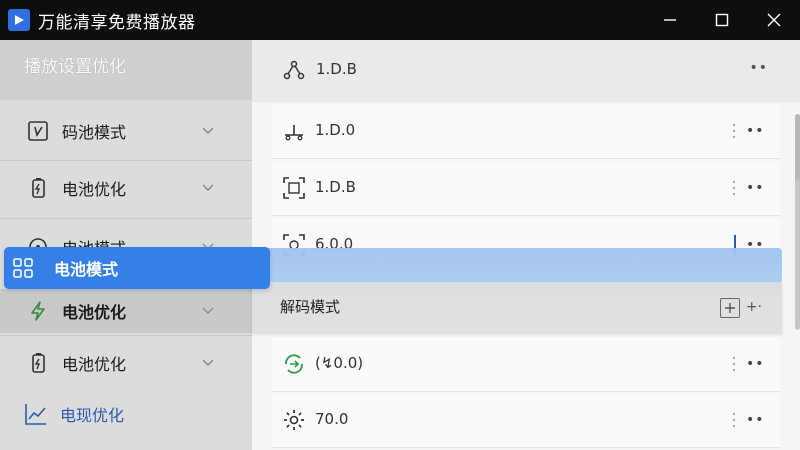  Describe the element at coordinates (23, 268) in the screenshot. I see `grid-icon` at that location.